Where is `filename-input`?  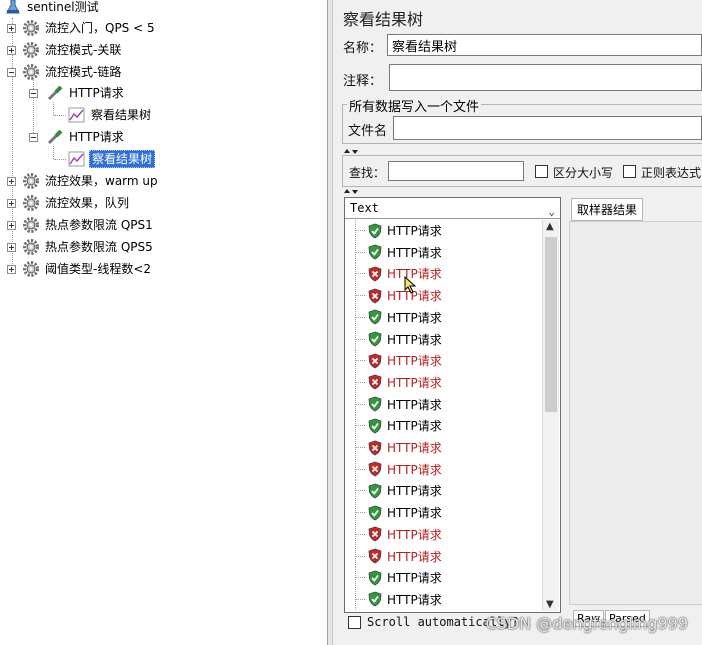 filename-input is located at coordinates (547, 128).